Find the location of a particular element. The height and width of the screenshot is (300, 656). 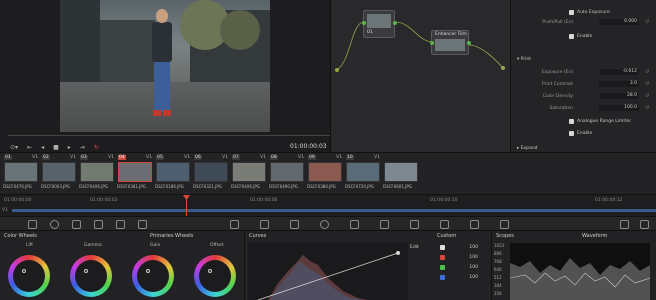

print-section-header: ▾ Print is located at coordinates (524, 59).